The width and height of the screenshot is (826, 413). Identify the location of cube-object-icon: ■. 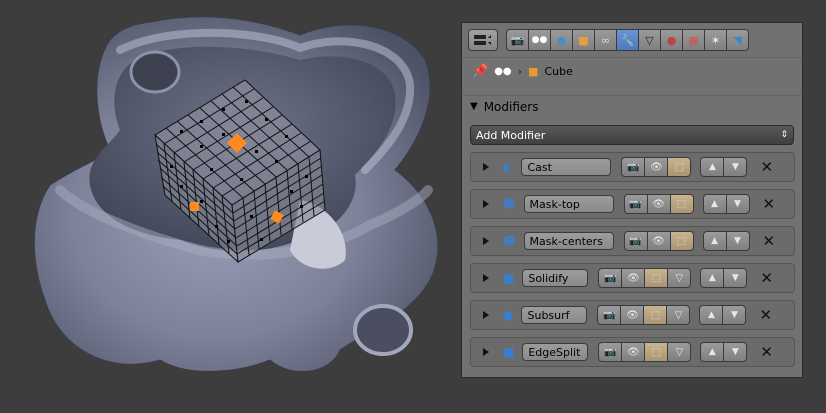
(533, 71).